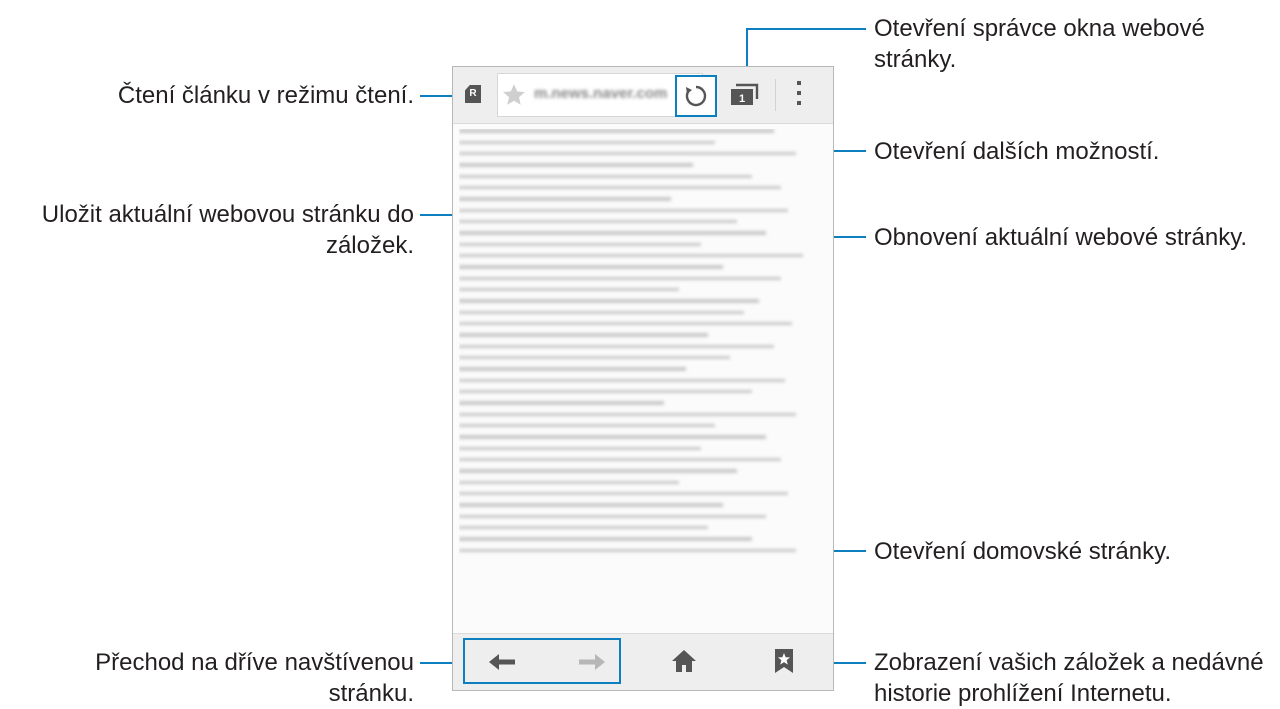  Describe the element at coordinates (592, 662) in the screenshot. I see `arrow-right-icon` at that location.